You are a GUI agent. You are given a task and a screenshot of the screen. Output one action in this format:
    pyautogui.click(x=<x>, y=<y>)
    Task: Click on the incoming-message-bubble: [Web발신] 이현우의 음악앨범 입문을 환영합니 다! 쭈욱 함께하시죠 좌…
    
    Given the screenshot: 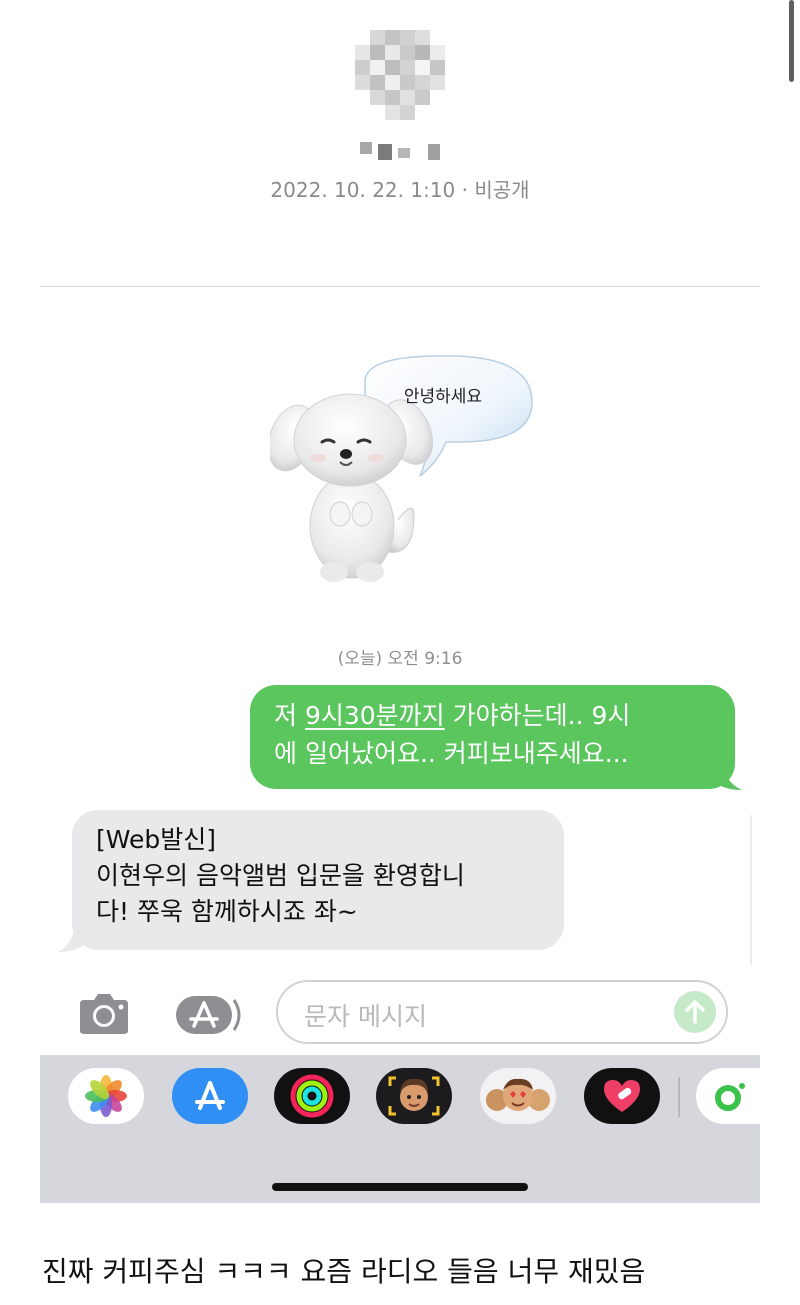 What is the action you would take?
    pyautogui.click(x=318, y=880)
    